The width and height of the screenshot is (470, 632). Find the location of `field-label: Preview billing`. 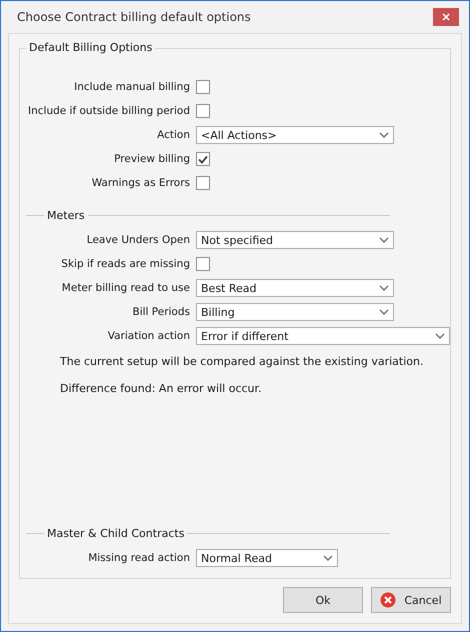

field-label: Preview billing is located at coordinates (152, 159).